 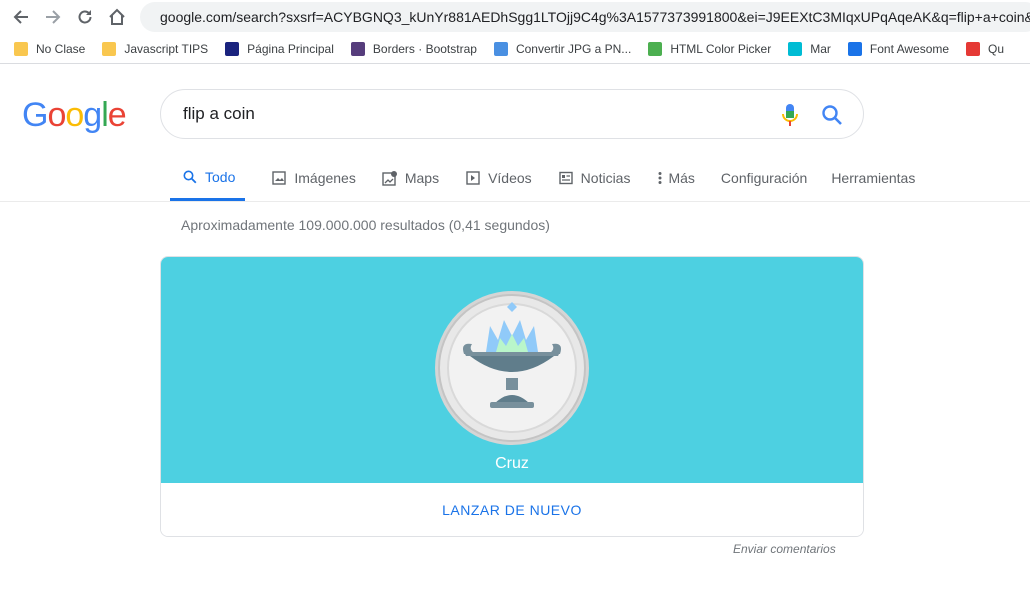 What do you see at coordinates (424, 48) in the screenshot?
I see `bookmark-label: Borders · Bootstrap` at bounding box center [424, 48].